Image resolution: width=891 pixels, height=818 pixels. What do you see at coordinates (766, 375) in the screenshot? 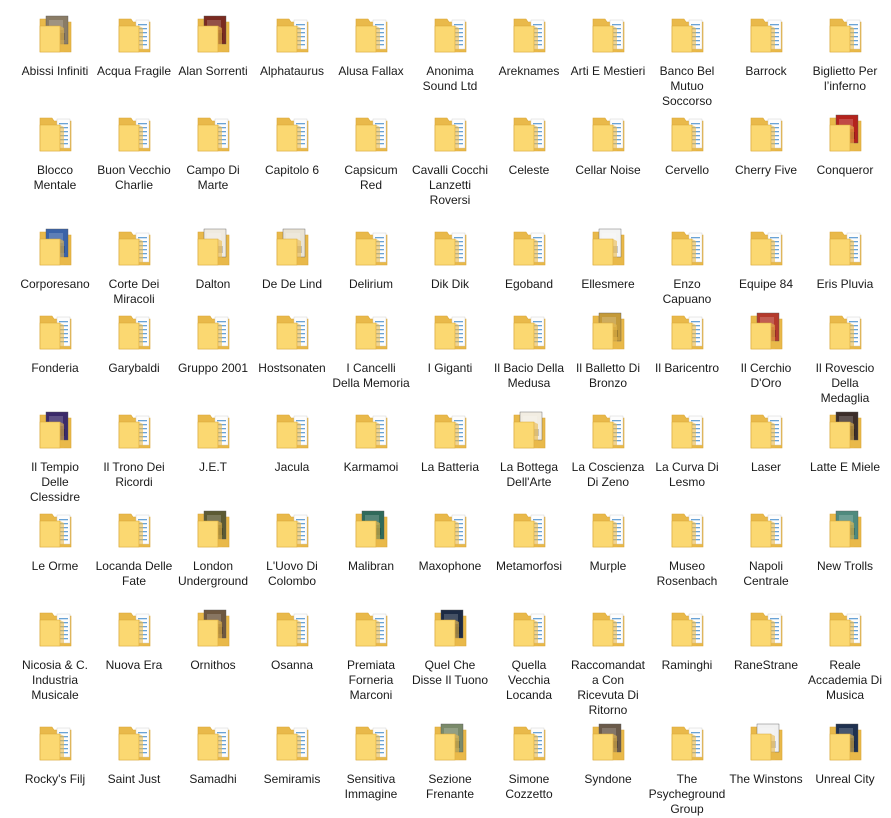
I see `folder-label: Il Cerchio D'Oro` at bounding box center [766, 375].